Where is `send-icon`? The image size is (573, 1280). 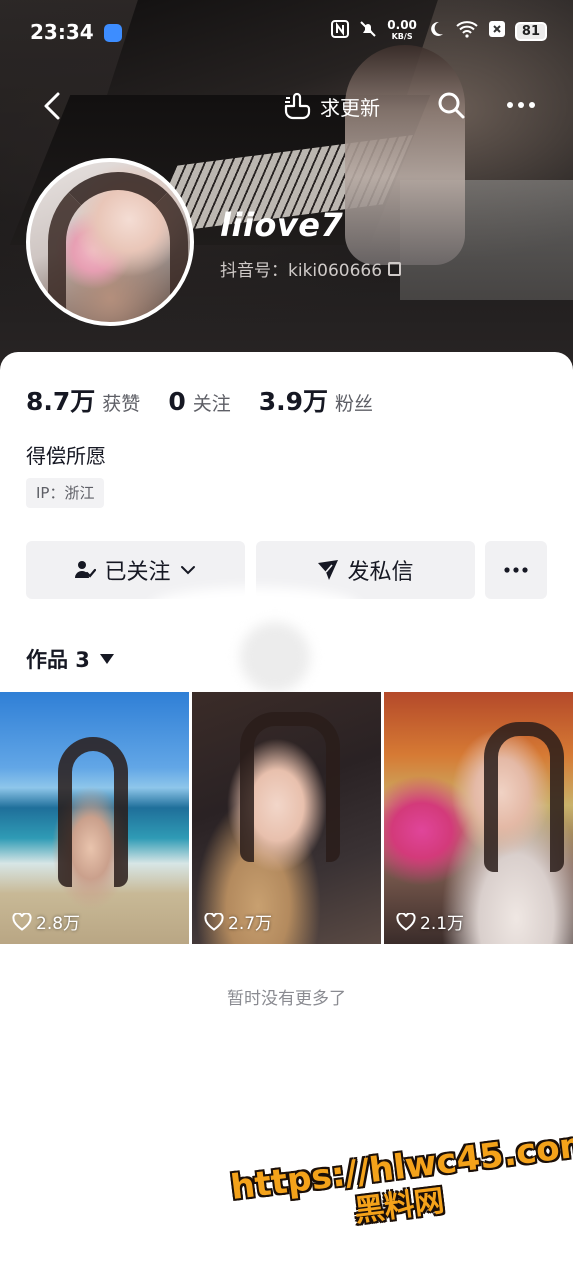
send-icon is located at coordinates (328, 570).